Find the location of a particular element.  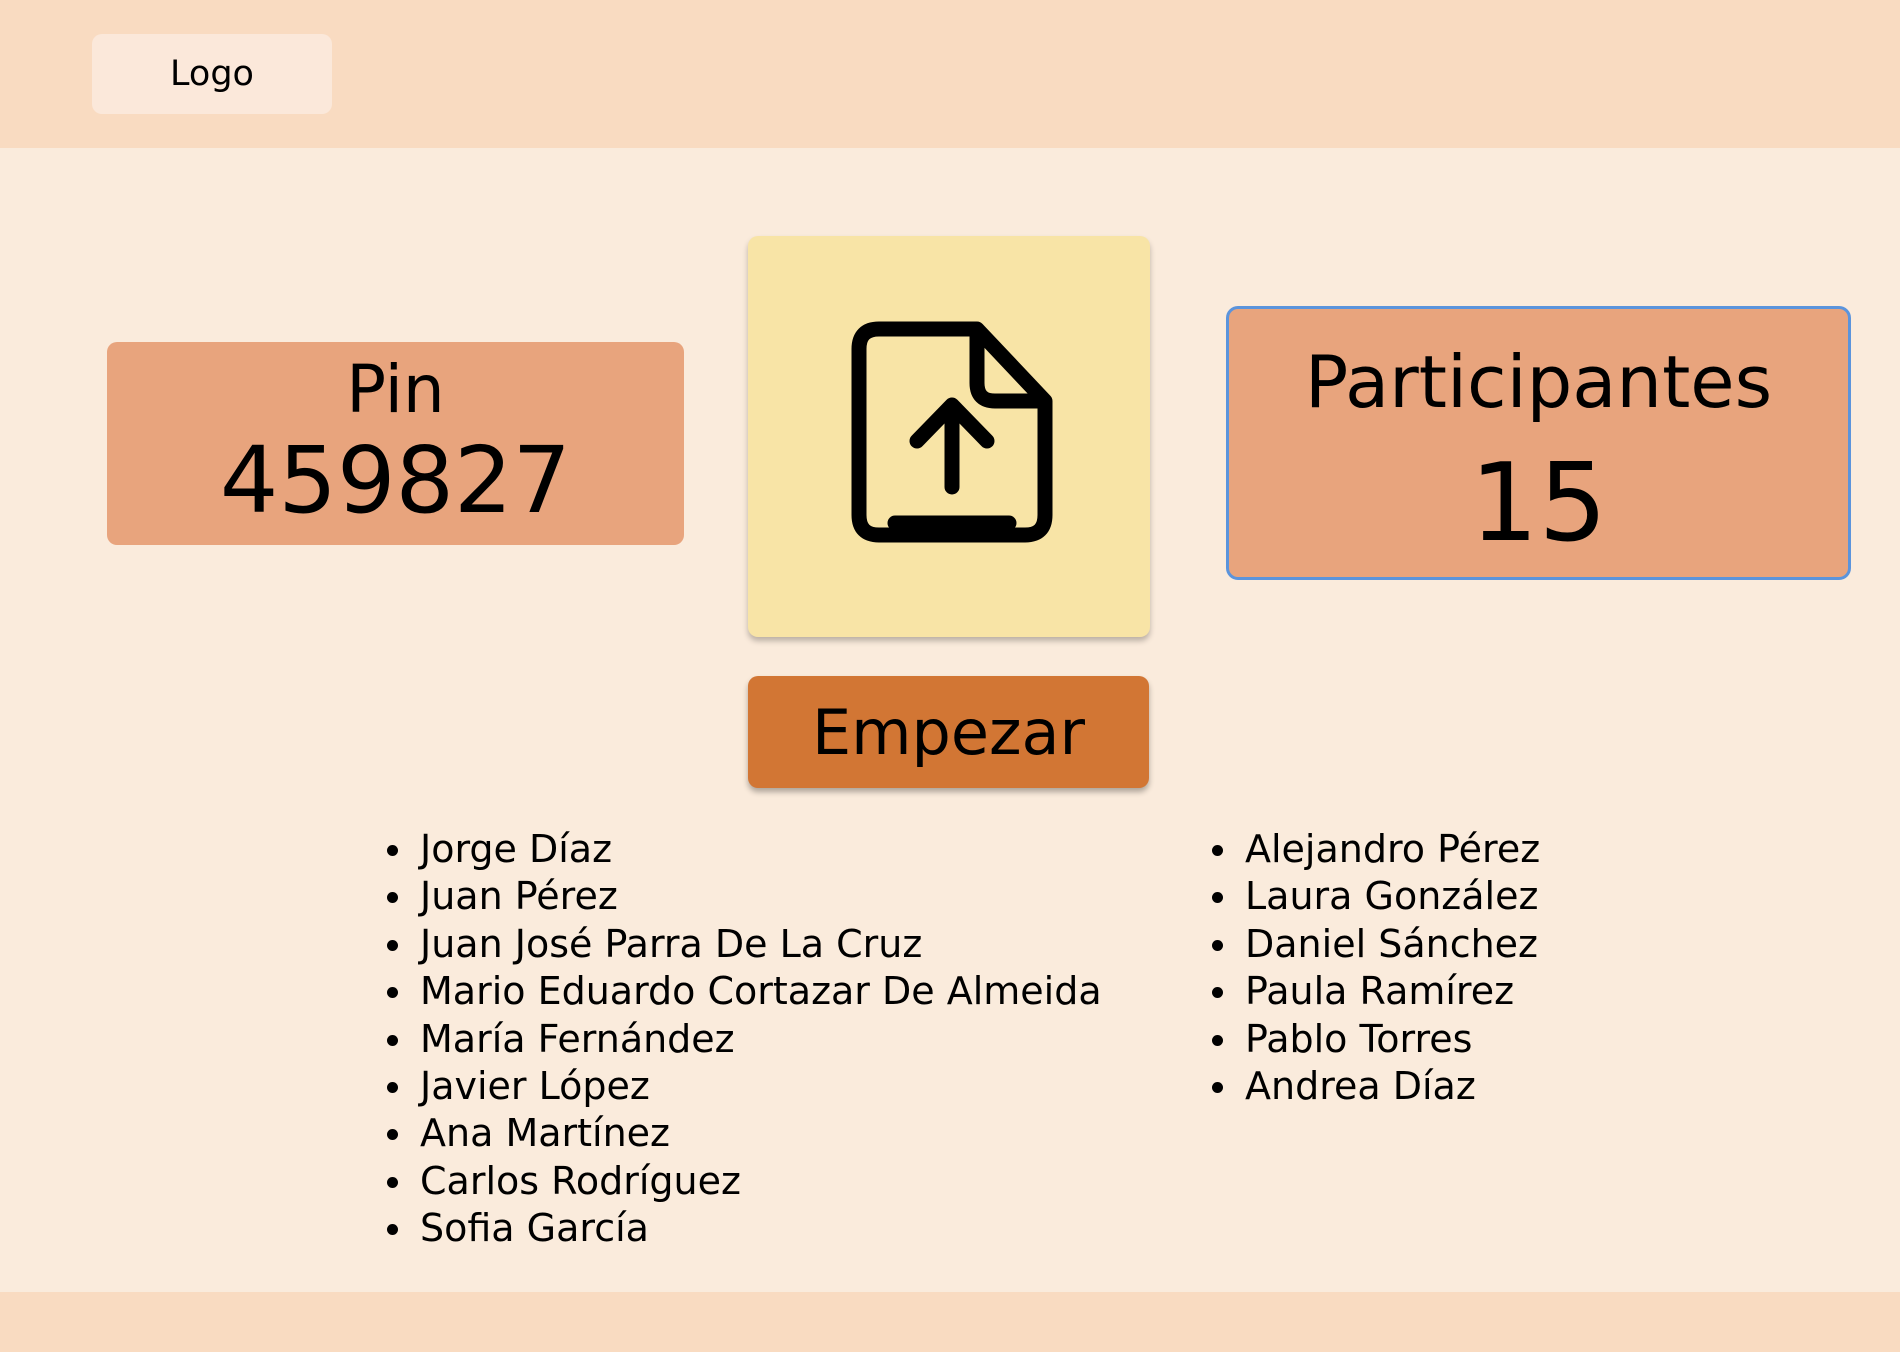

logo: Logo is located at coordinates (212, 74).